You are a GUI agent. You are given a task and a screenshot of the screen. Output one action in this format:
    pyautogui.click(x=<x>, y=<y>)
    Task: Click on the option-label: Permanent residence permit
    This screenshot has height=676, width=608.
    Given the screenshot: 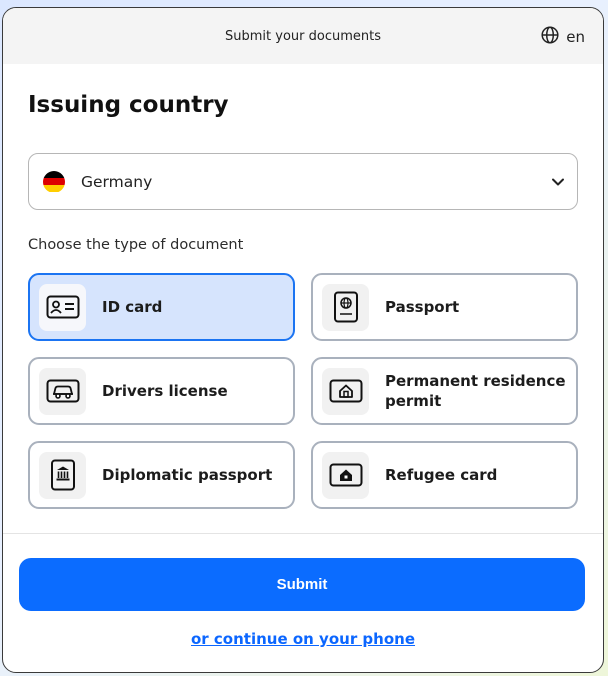 What is the action you would take?
    pyautogui.click(x=475, y=391)
    